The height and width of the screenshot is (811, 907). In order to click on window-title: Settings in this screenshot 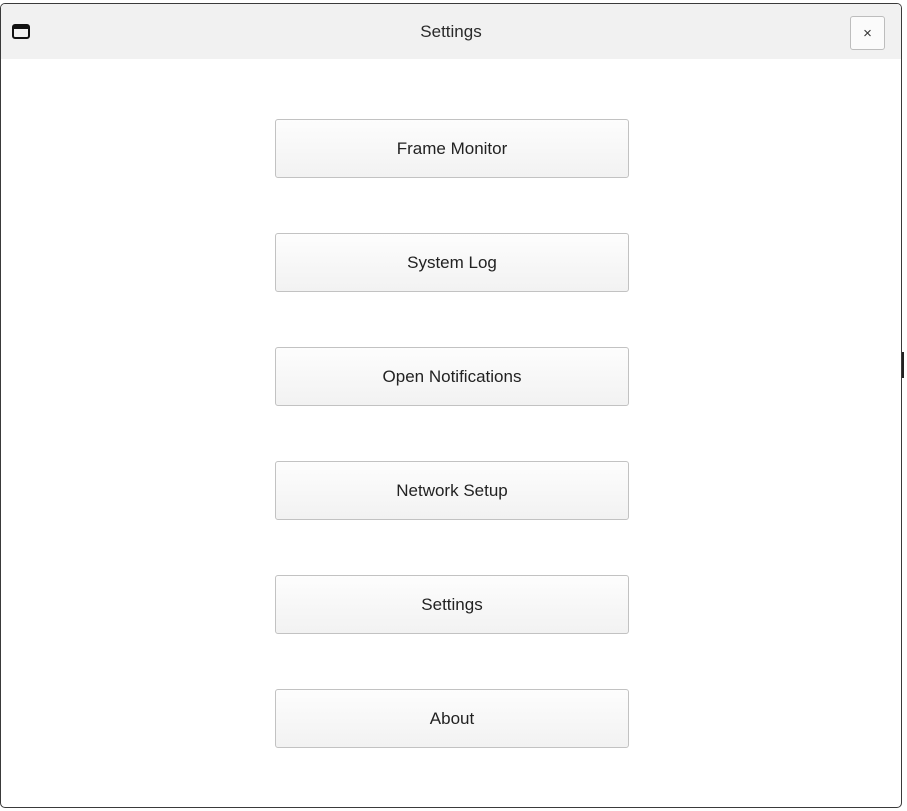, I will do `click(451, 31)`.